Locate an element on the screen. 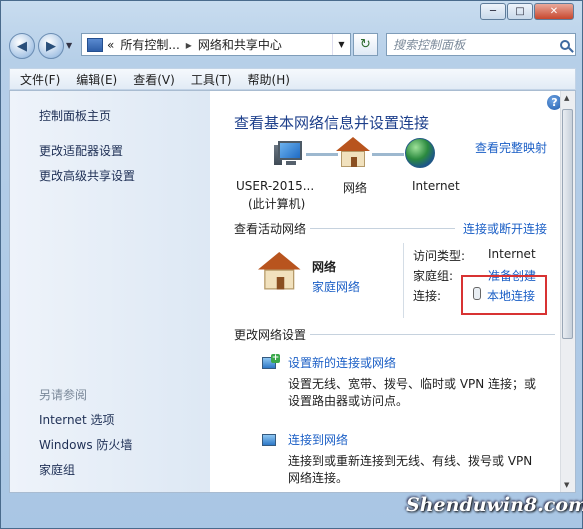  monitor-shape is located at coordinates (269, 440).